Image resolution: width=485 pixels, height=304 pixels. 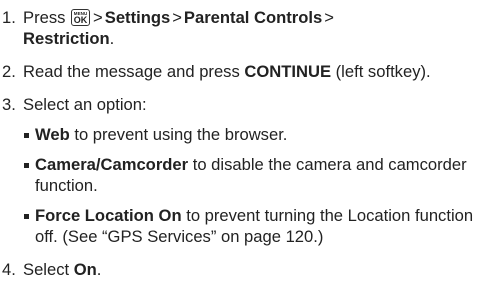 What do you see at coordinates (137, 17) in the screenshot?
I see `path-item-settings: Settings` at bounding box center [137, 17].